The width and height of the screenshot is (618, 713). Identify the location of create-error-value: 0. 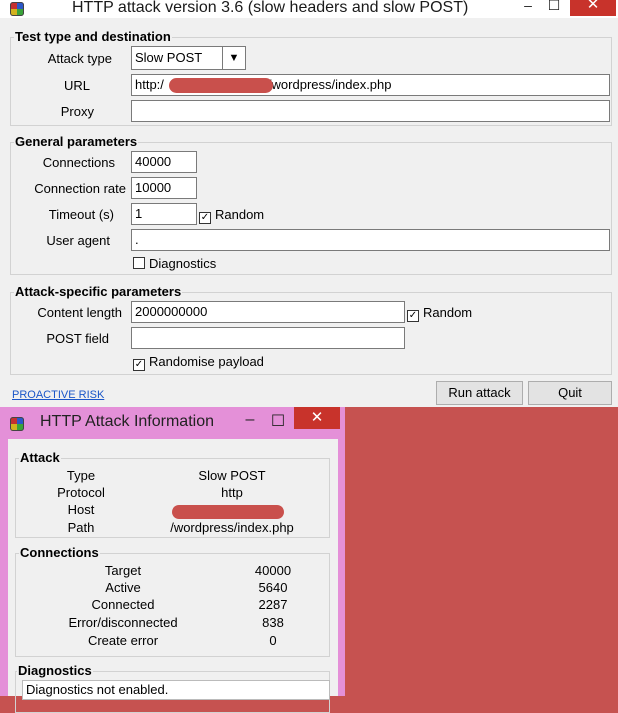
(273, 640).